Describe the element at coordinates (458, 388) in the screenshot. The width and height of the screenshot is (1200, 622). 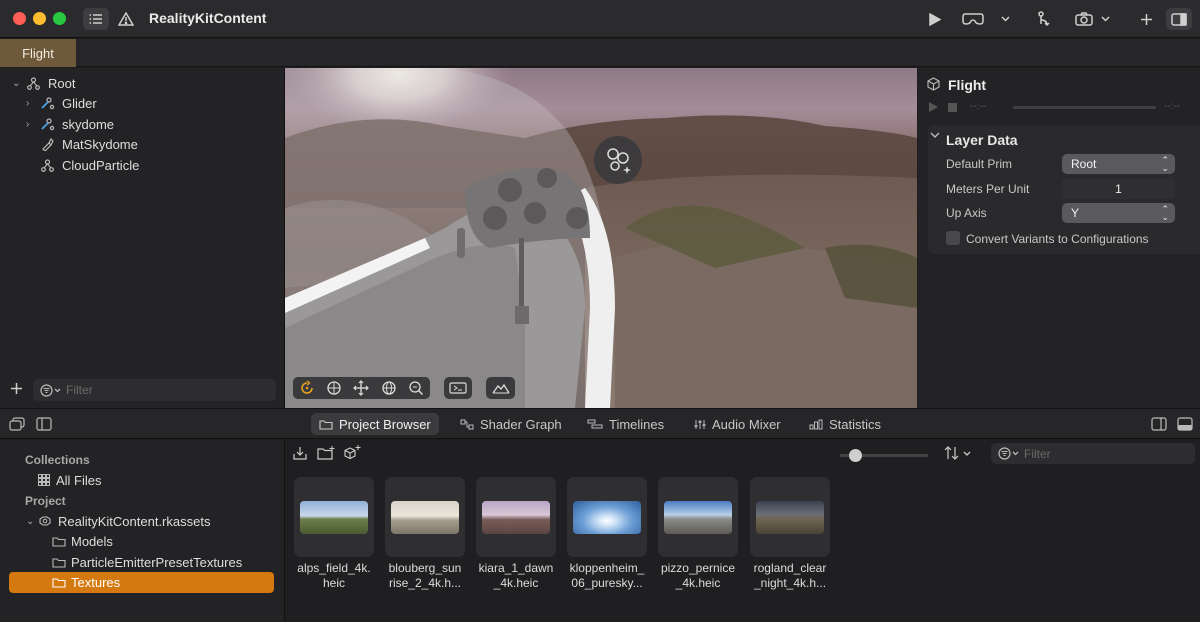
I see `camera-frame-button` at that location.